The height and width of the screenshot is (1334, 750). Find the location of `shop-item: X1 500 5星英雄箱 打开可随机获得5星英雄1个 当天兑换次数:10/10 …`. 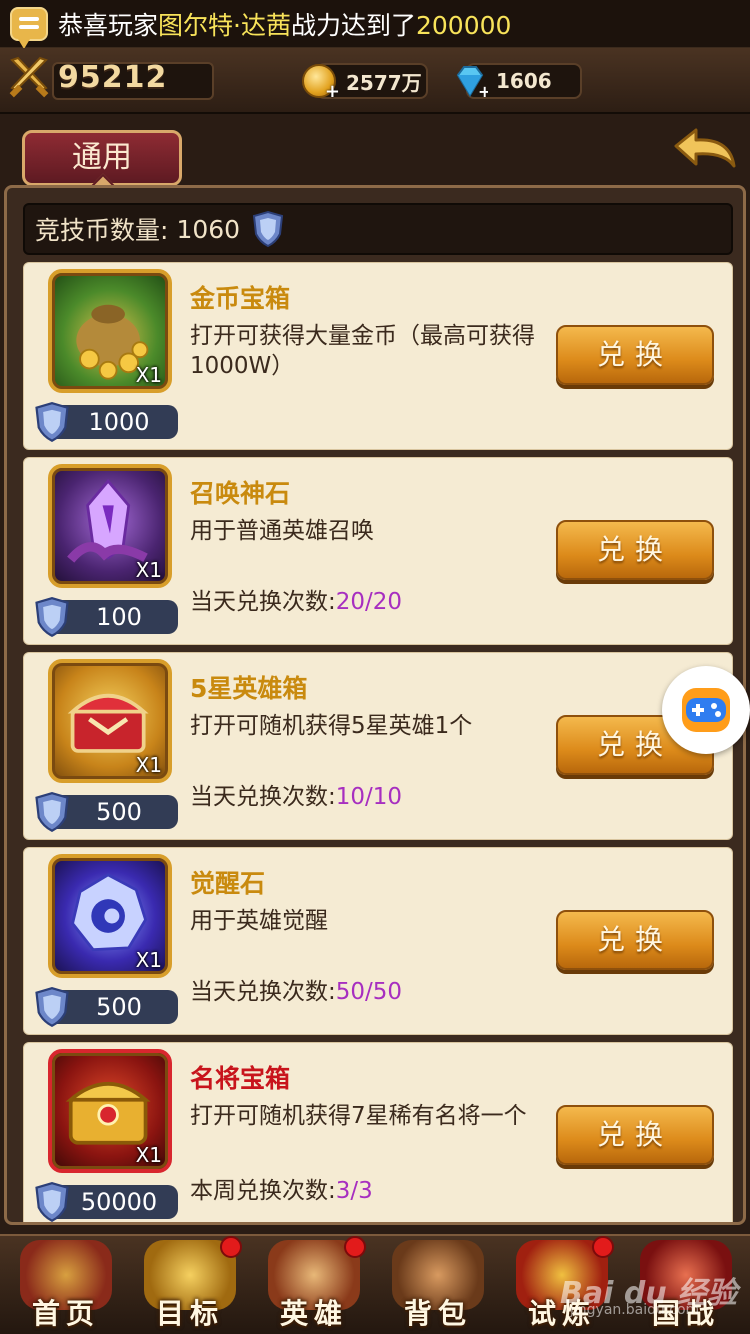

shop-item: X1 500 5星英雄箱 打开可随机获得5星英雄1个 当天兑换次数:10/10 … is located at coordinates (378, 746).